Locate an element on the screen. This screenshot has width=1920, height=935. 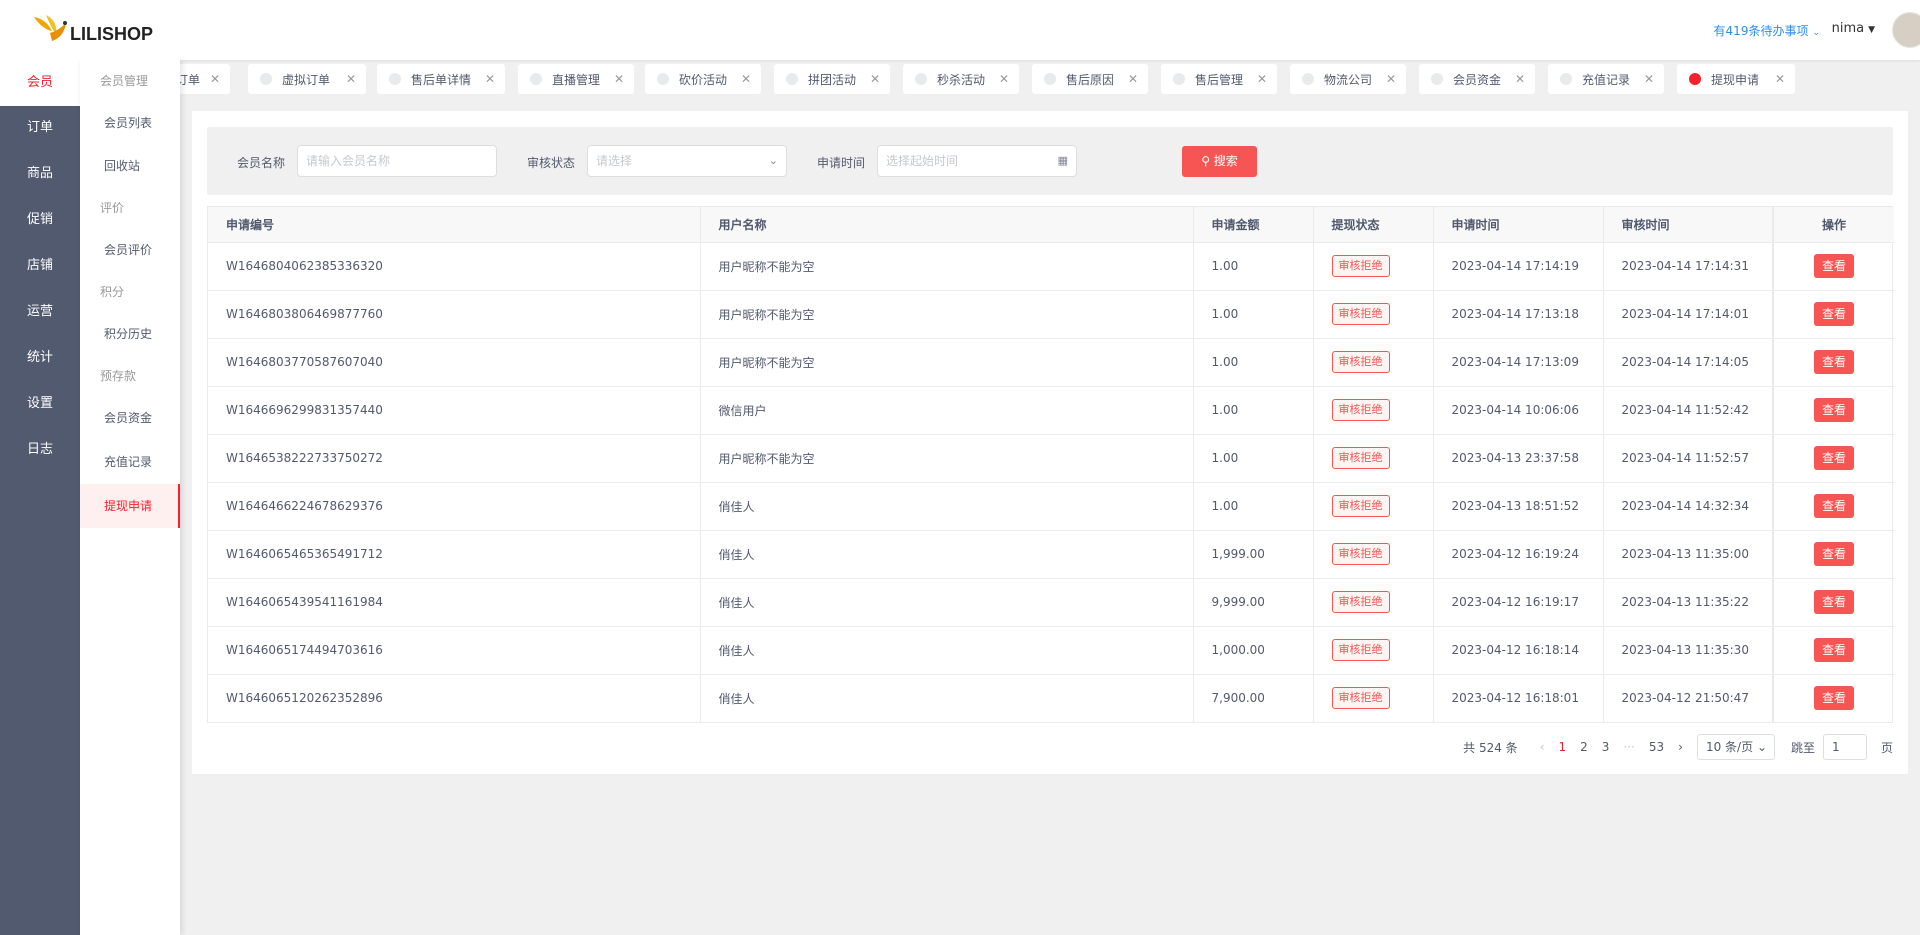
col-audit-time: 审核时间 is located at coordinates (1688, 225).